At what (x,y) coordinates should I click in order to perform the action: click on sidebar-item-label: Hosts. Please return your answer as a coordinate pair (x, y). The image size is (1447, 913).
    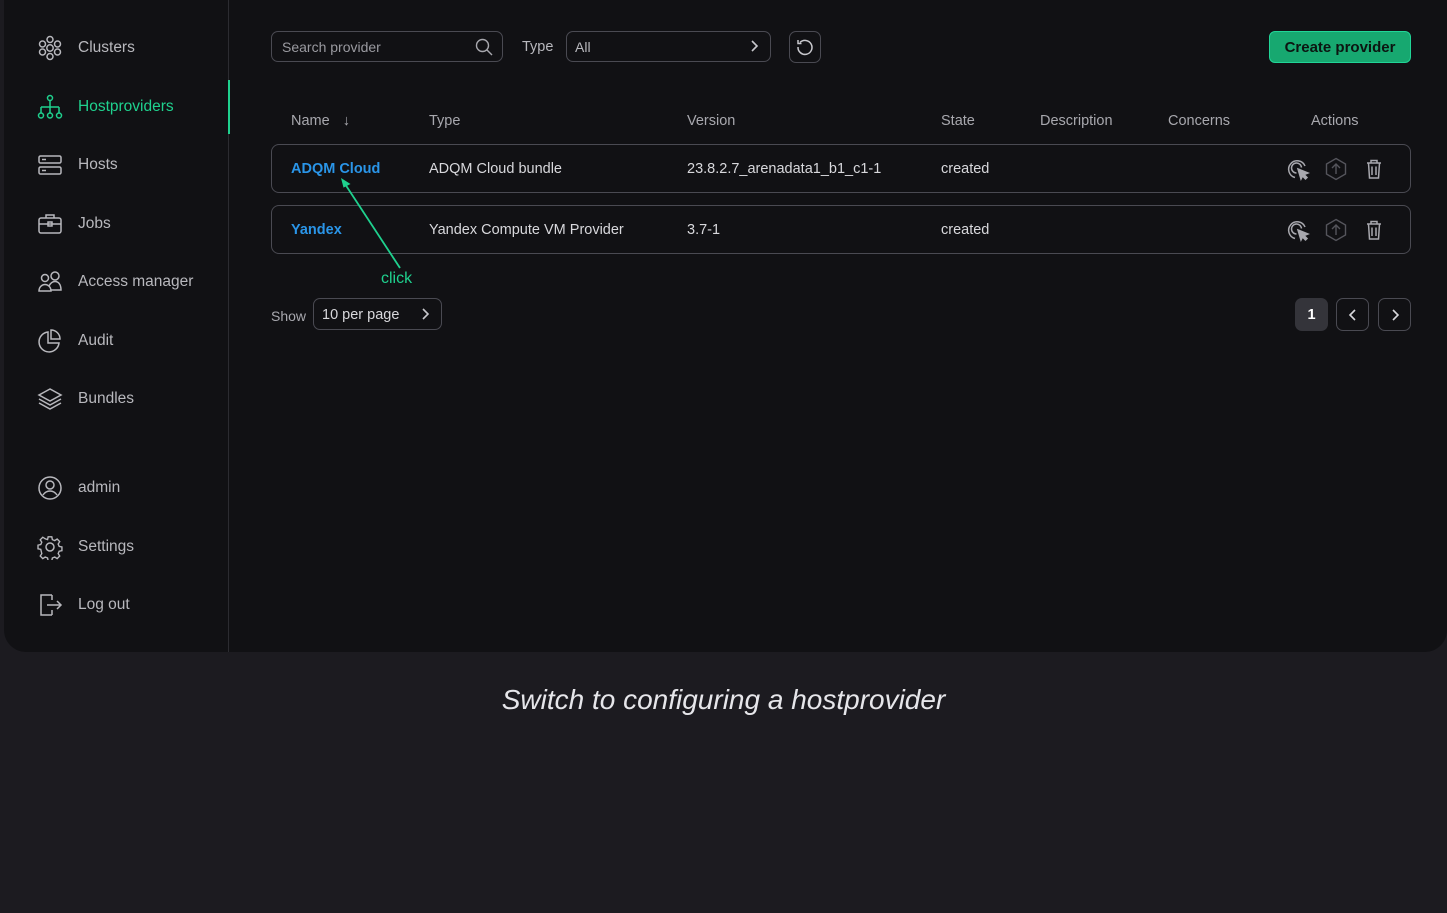
    Looking at the image, I should click on (98, 164).